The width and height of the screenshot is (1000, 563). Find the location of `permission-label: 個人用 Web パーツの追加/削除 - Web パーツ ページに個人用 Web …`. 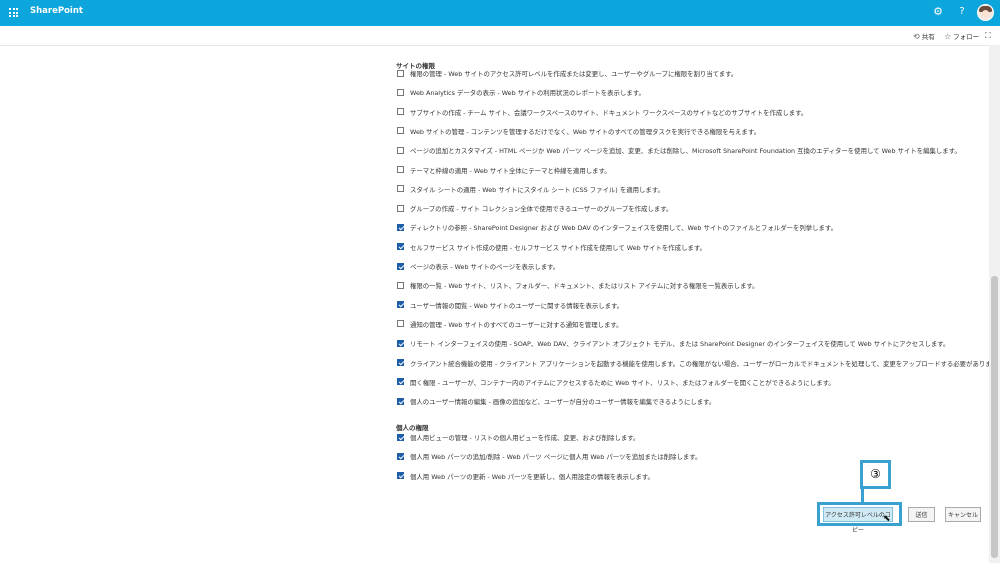

permission-label: 個人用 Web パーツの追加/削除 - Web パーツ ページに個人用 Web … is located at coordinates (556, 457).